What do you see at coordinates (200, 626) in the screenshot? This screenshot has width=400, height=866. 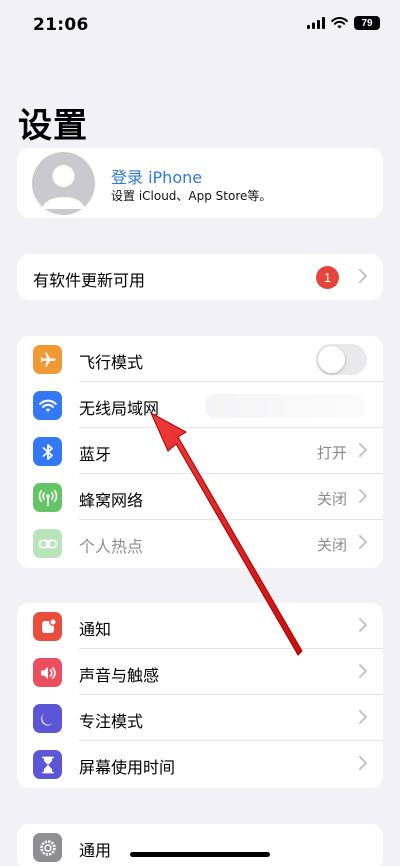 I see `notifications-row: 通知` at bounding box center [200, 626].